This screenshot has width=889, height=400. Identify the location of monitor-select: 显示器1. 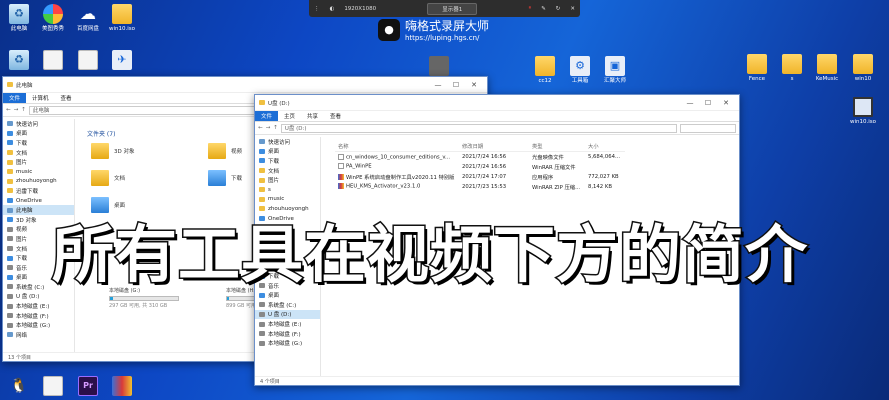
(452, 8).